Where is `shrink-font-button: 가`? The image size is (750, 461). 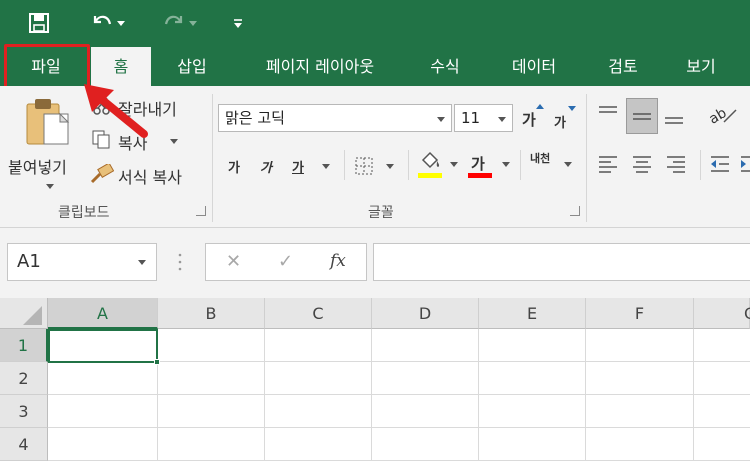
shrink-font-button: 가 is located at coordinates (565, 118).